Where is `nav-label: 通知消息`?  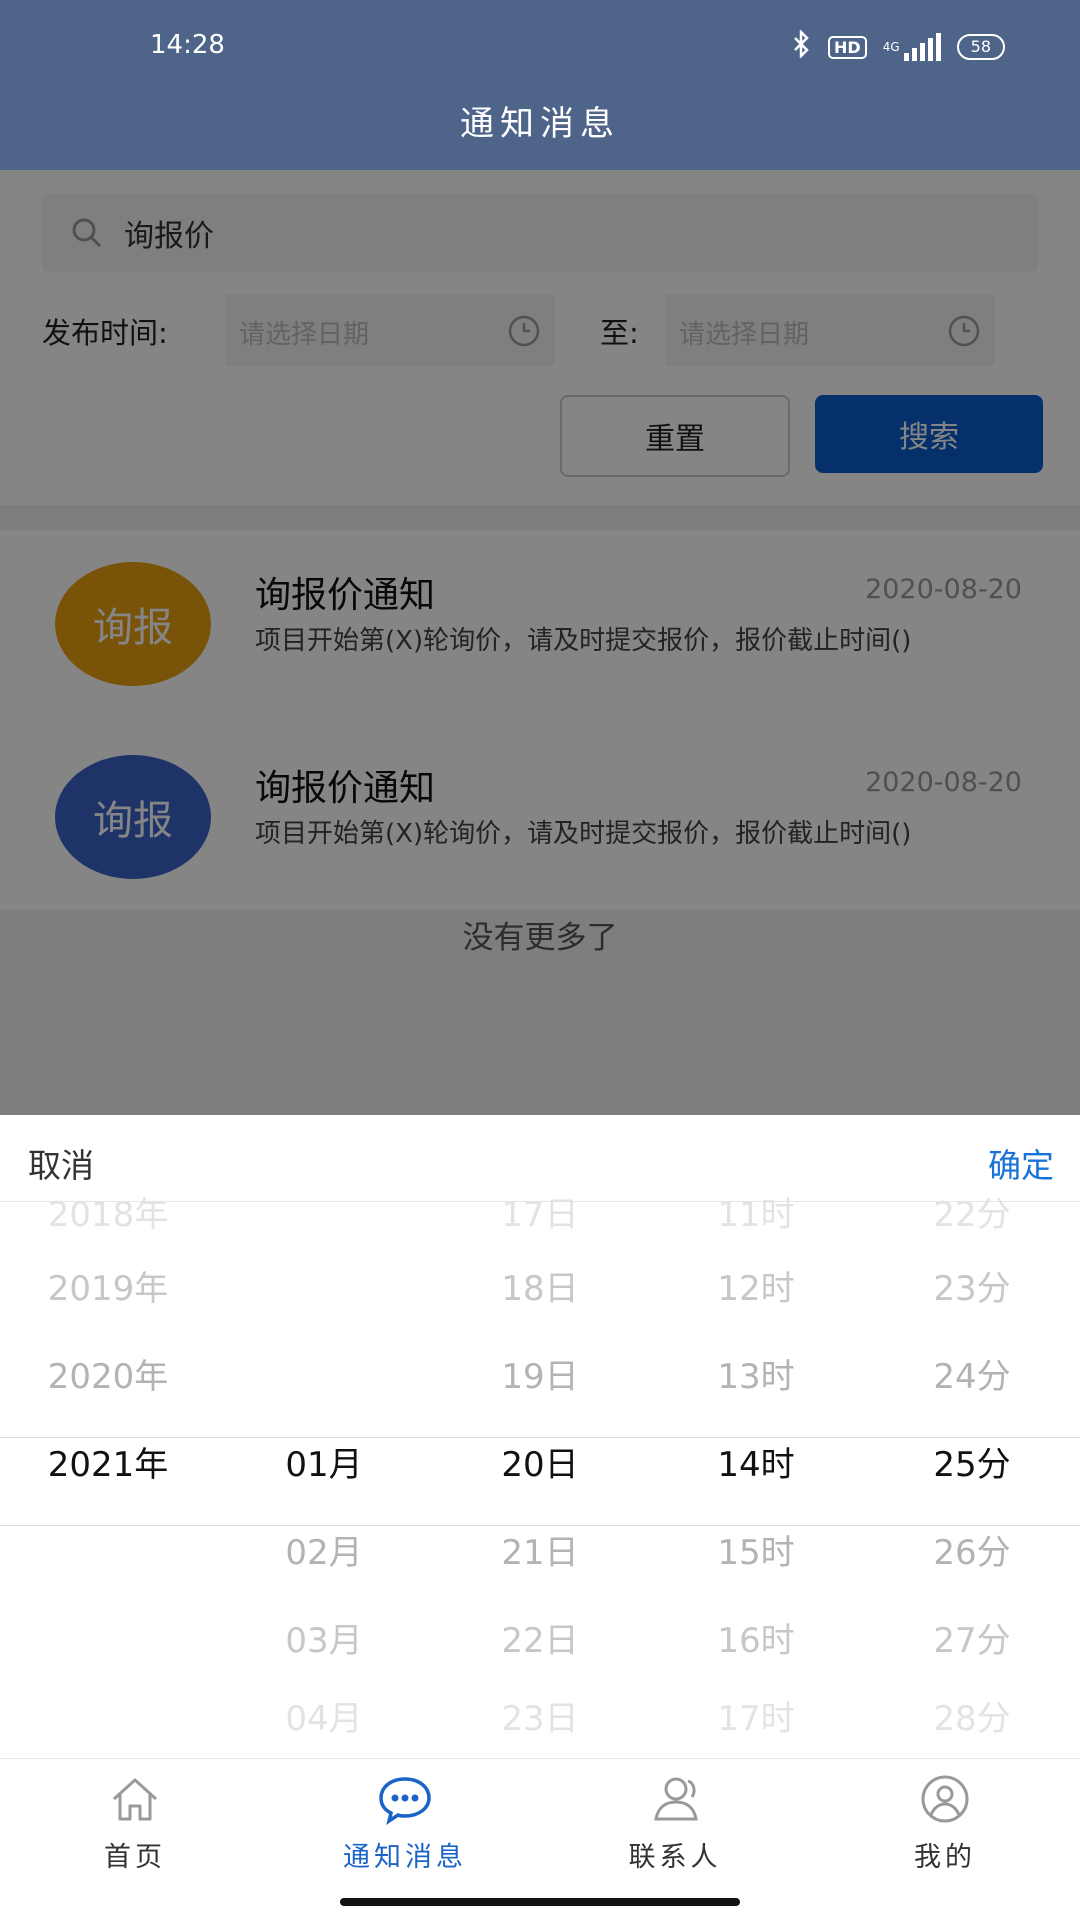 nav-label: 通知消息 is located at coordinates (405, 1857).